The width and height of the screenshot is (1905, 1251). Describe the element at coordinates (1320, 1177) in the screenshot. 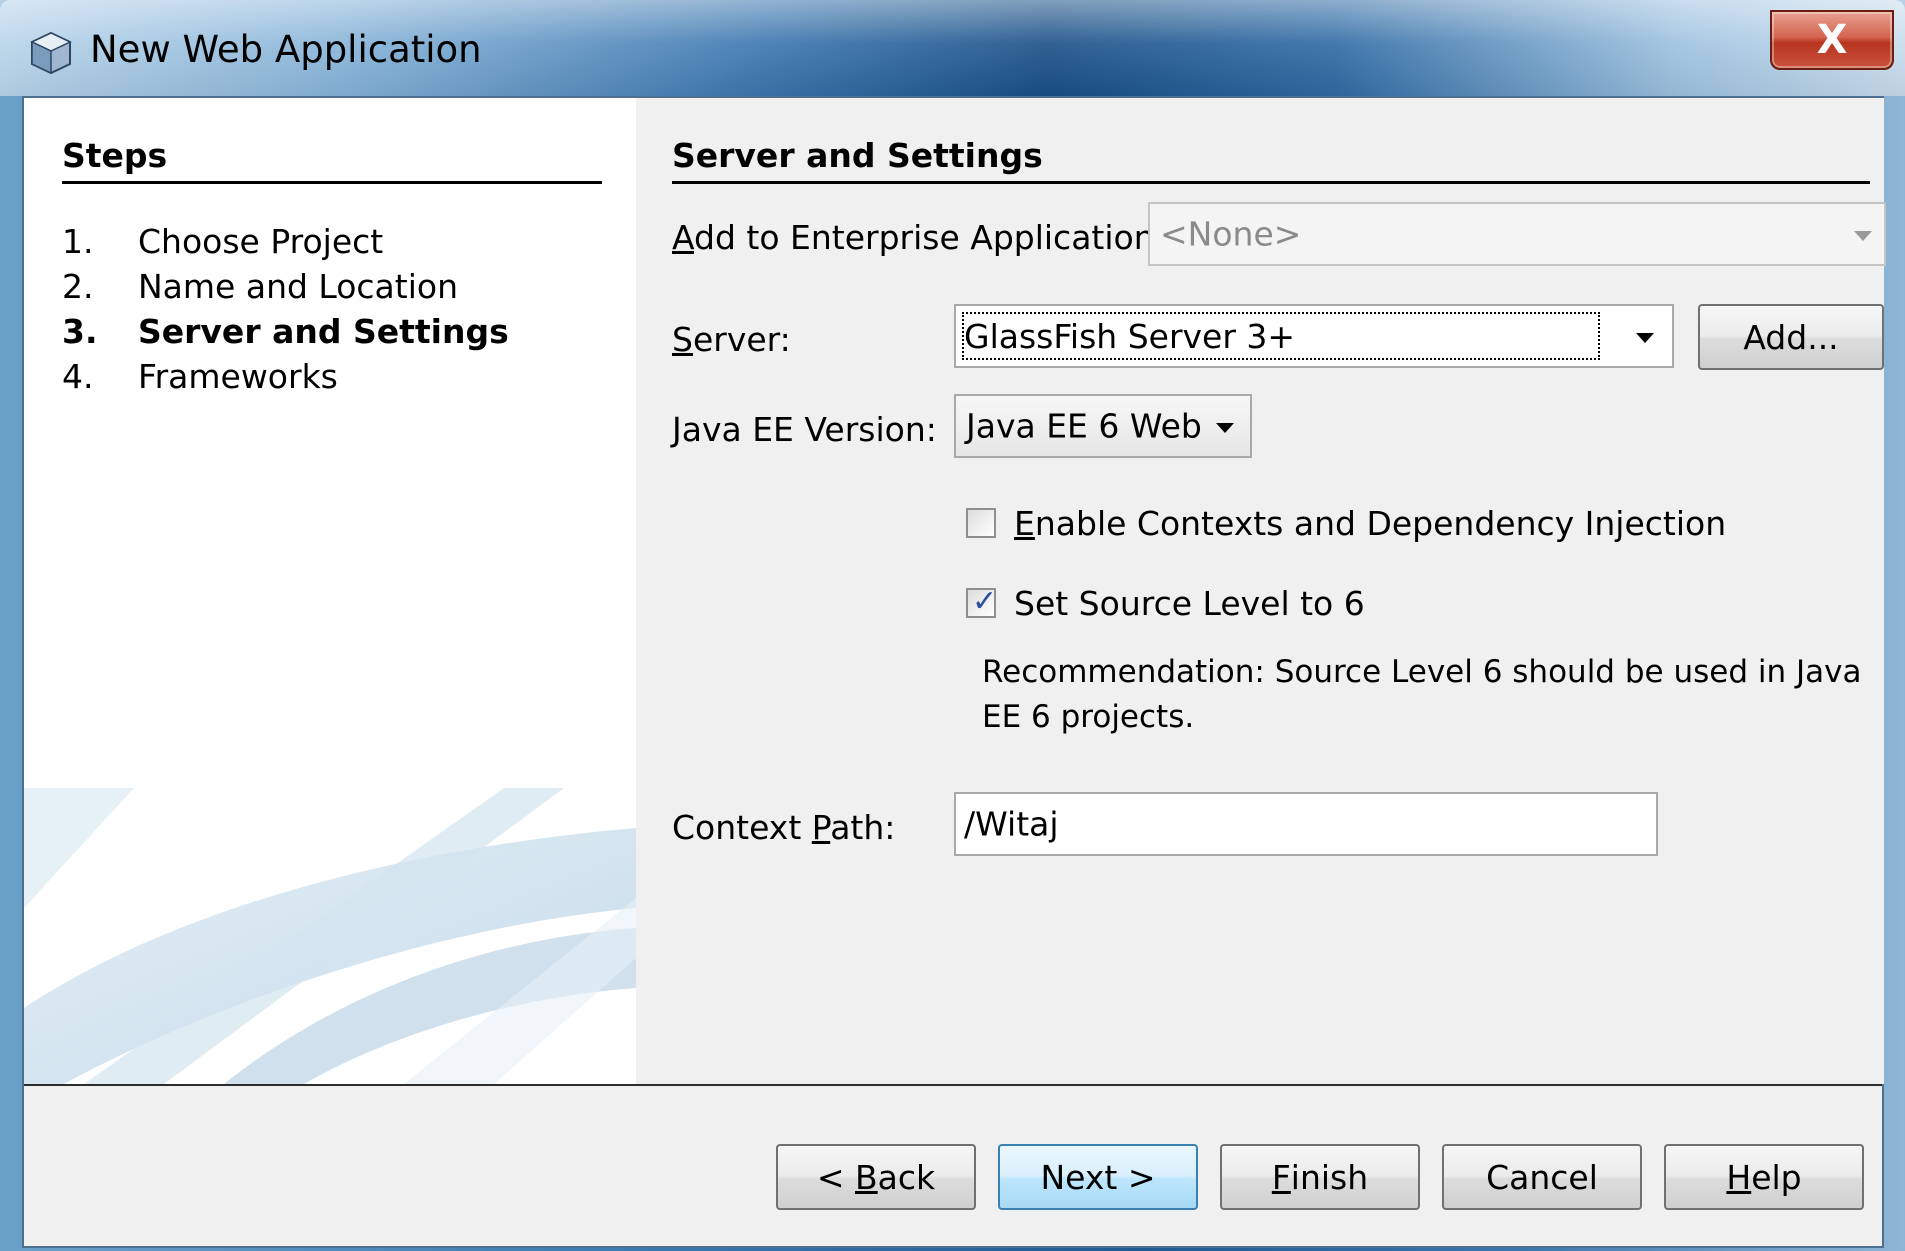

I see `finish-button: Finish` at that location.